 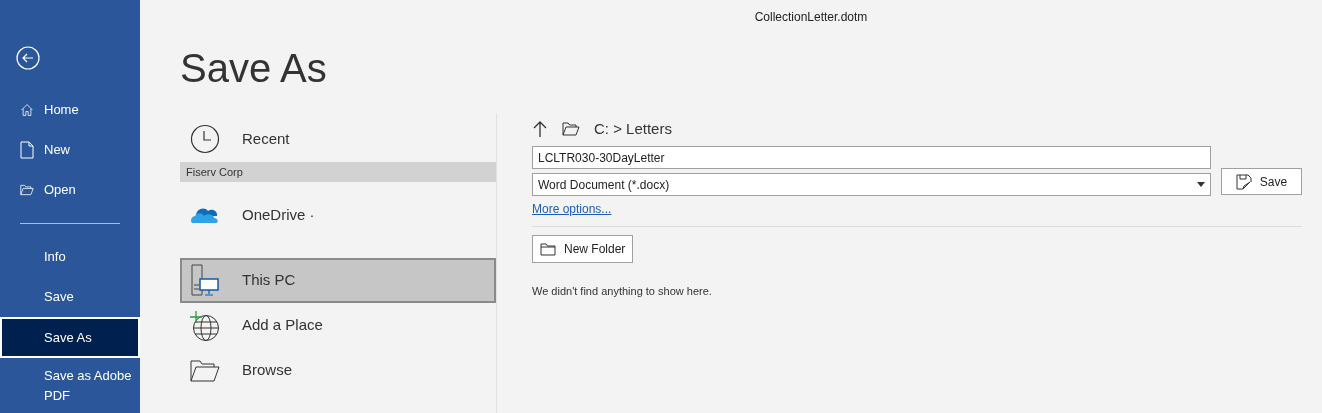 What do you see at coordinates (1261, 181) in the screenshot?
I see `save-button: Save` at bounding box center [1261, 181].